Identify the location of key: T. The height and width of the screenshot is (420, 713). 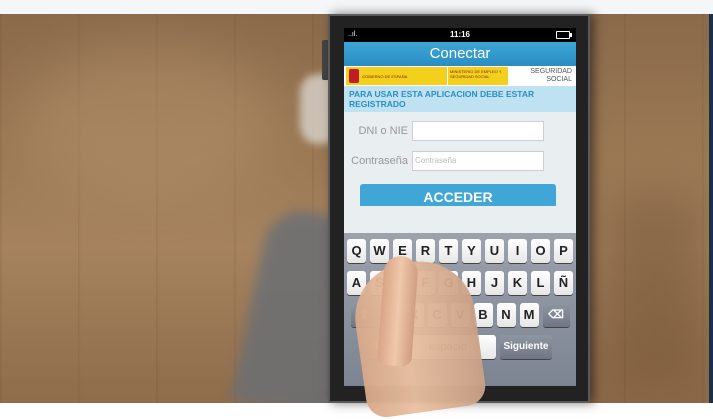
(448, 251).